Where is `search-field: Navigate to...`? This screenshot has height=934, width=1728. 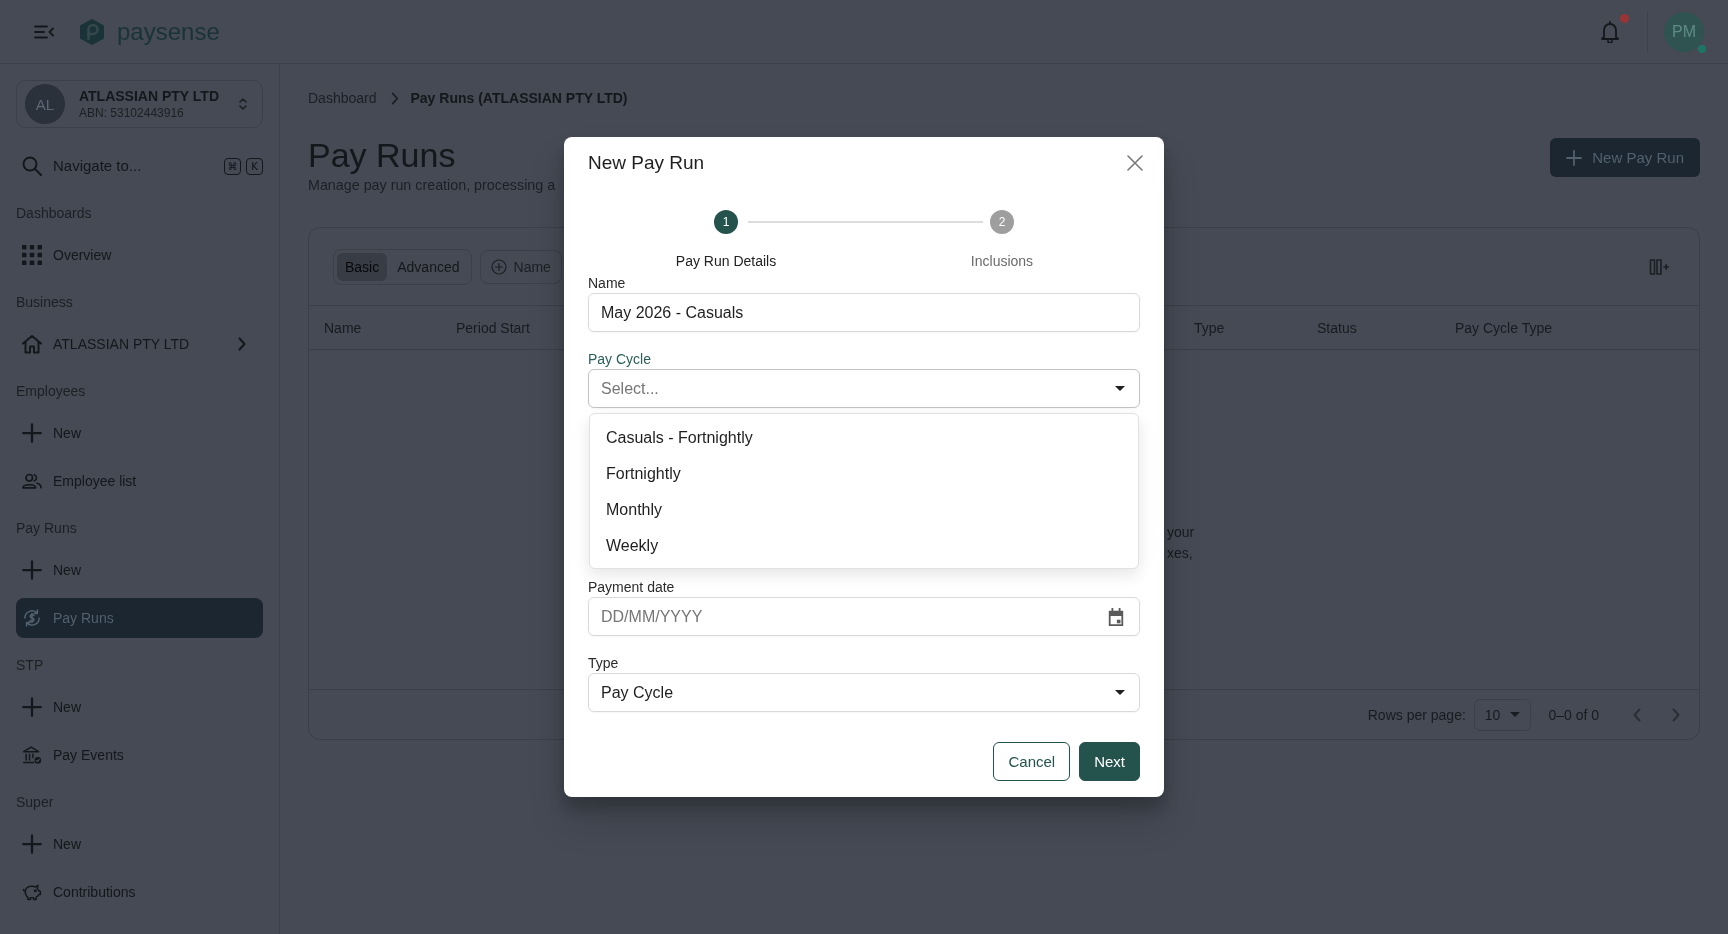
search-field: Navigate to... is located at coordinates (136, 166).